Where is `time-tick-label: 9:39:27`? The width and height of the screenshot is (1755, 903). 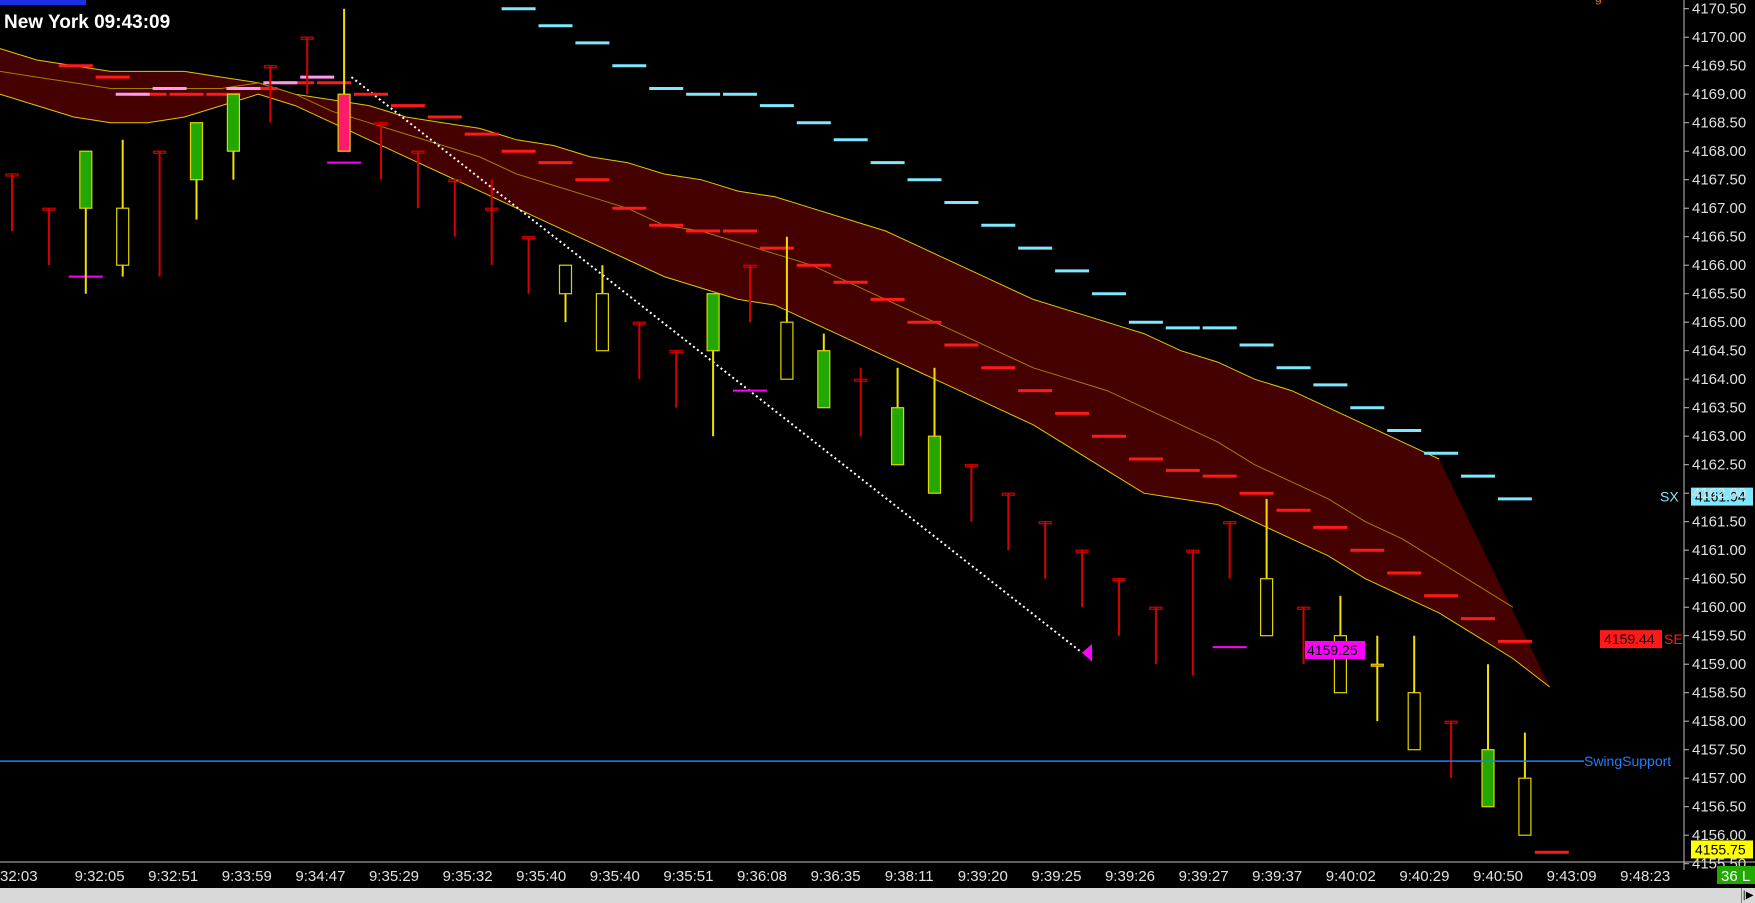 time-tick-label: 9:39:27 is located at coordinates (1204, 876).